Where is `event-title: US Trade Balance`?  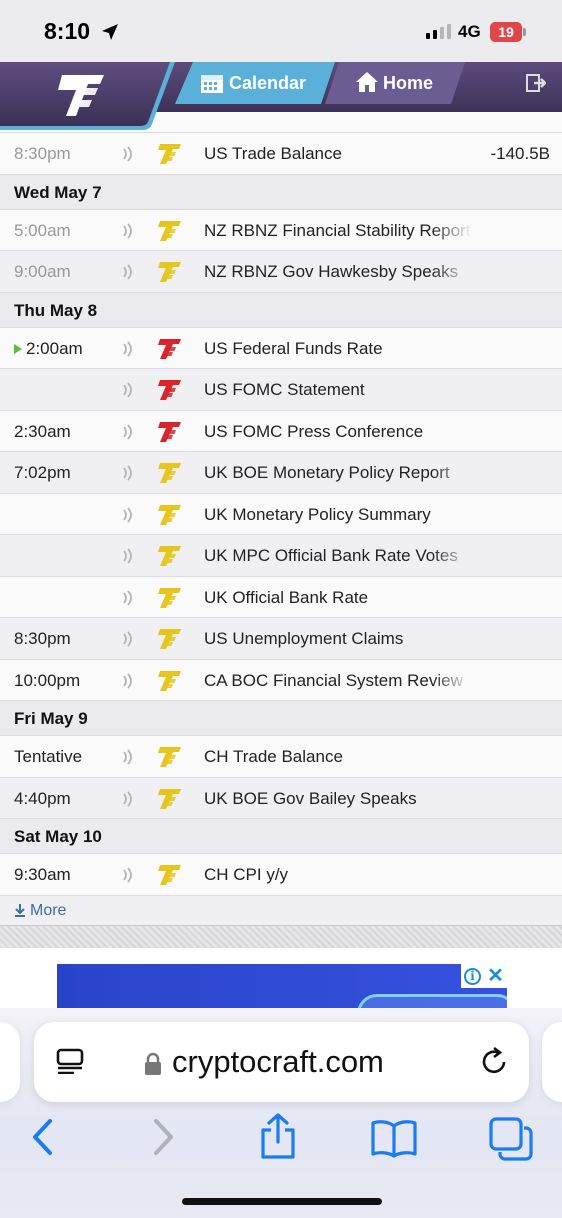 event-title: US Trade Balance is located at coordinates (338, 154).